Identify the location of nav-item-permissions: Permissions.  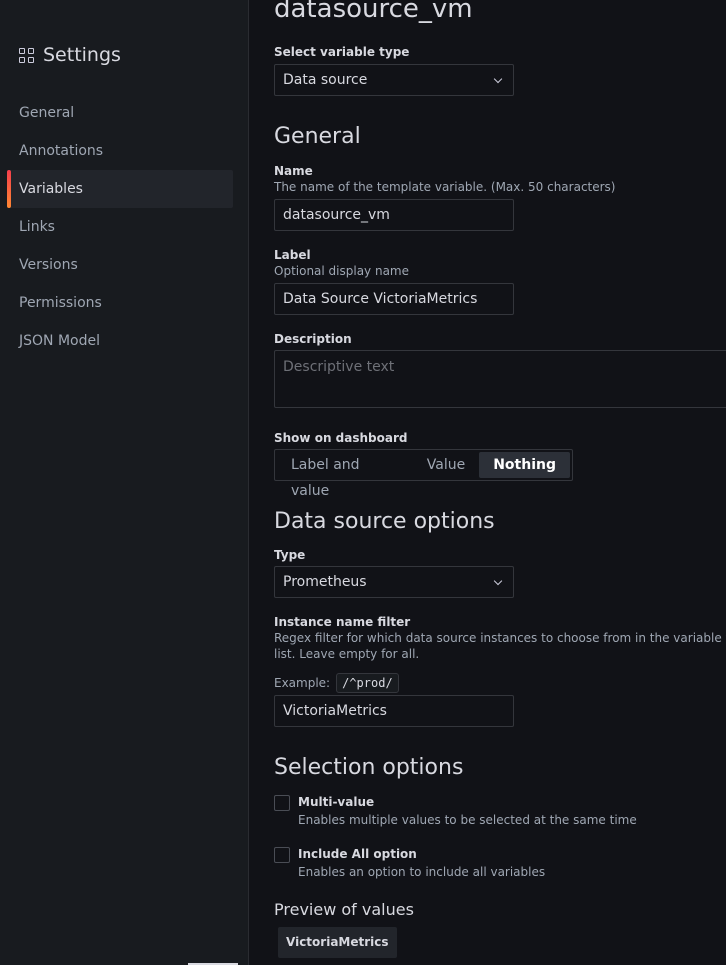
(120, 303).